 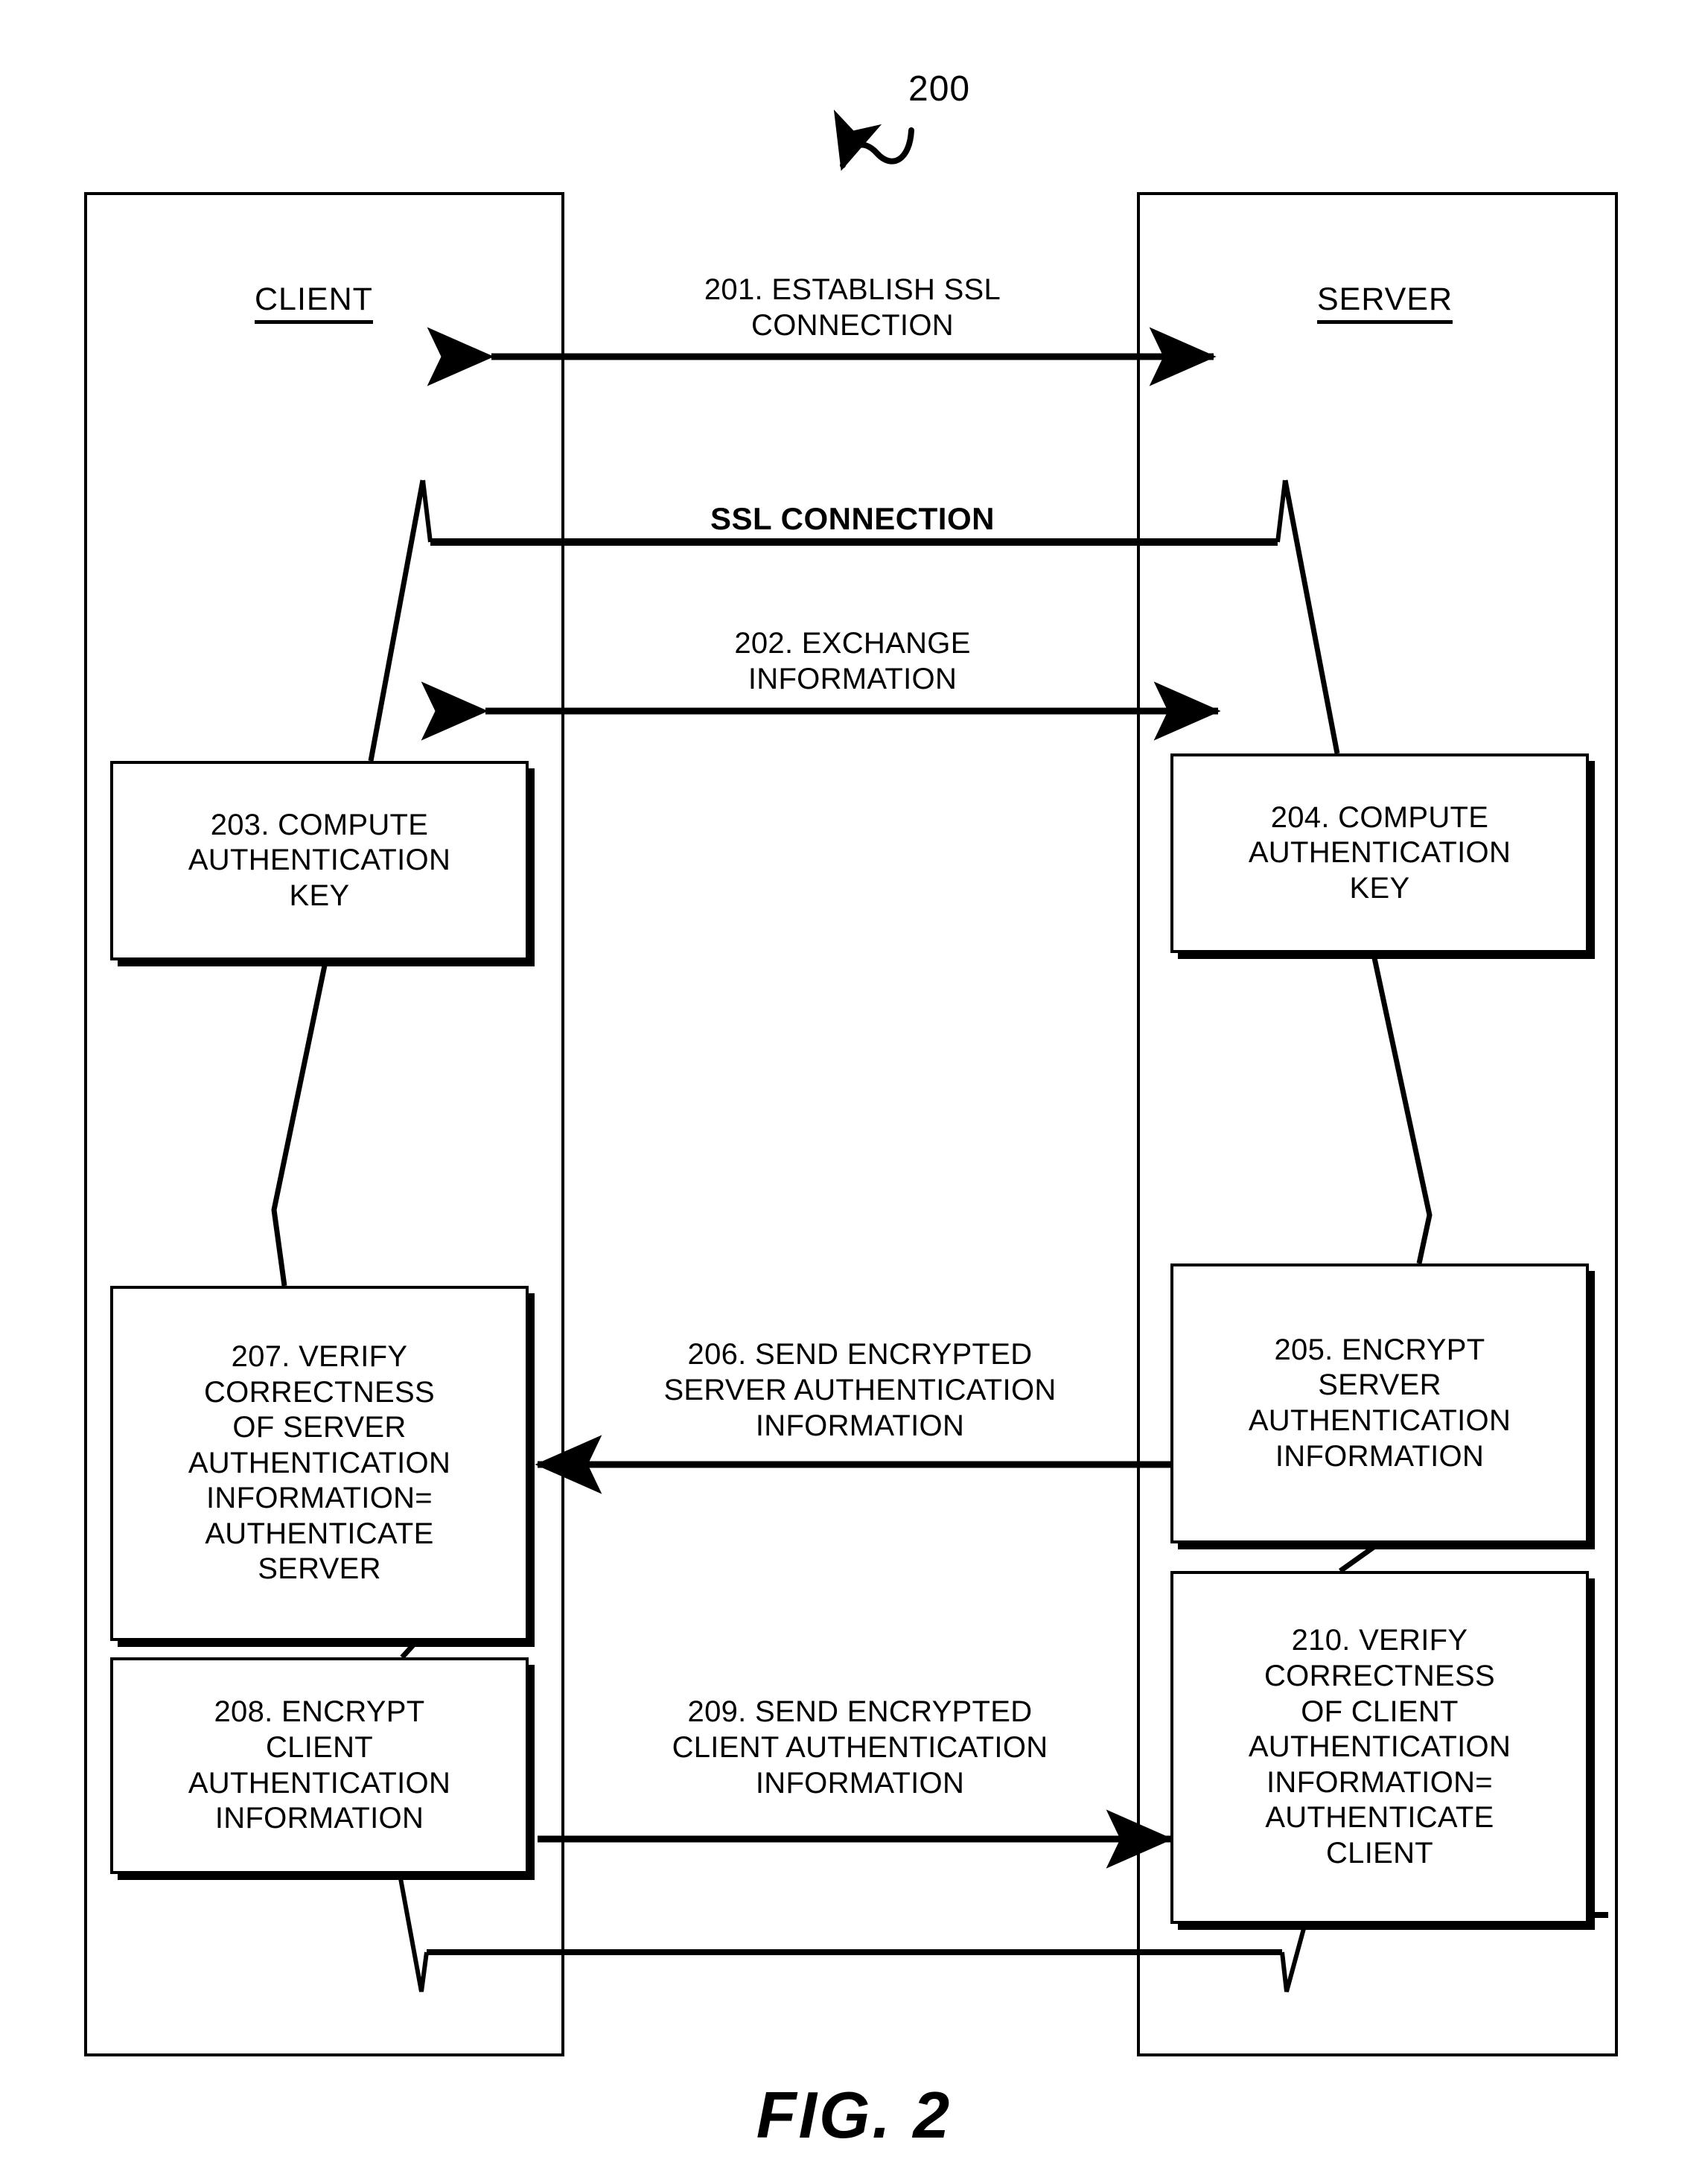 I want to click on figure-caption: FIG. 2, so click(x=854, y=2115).